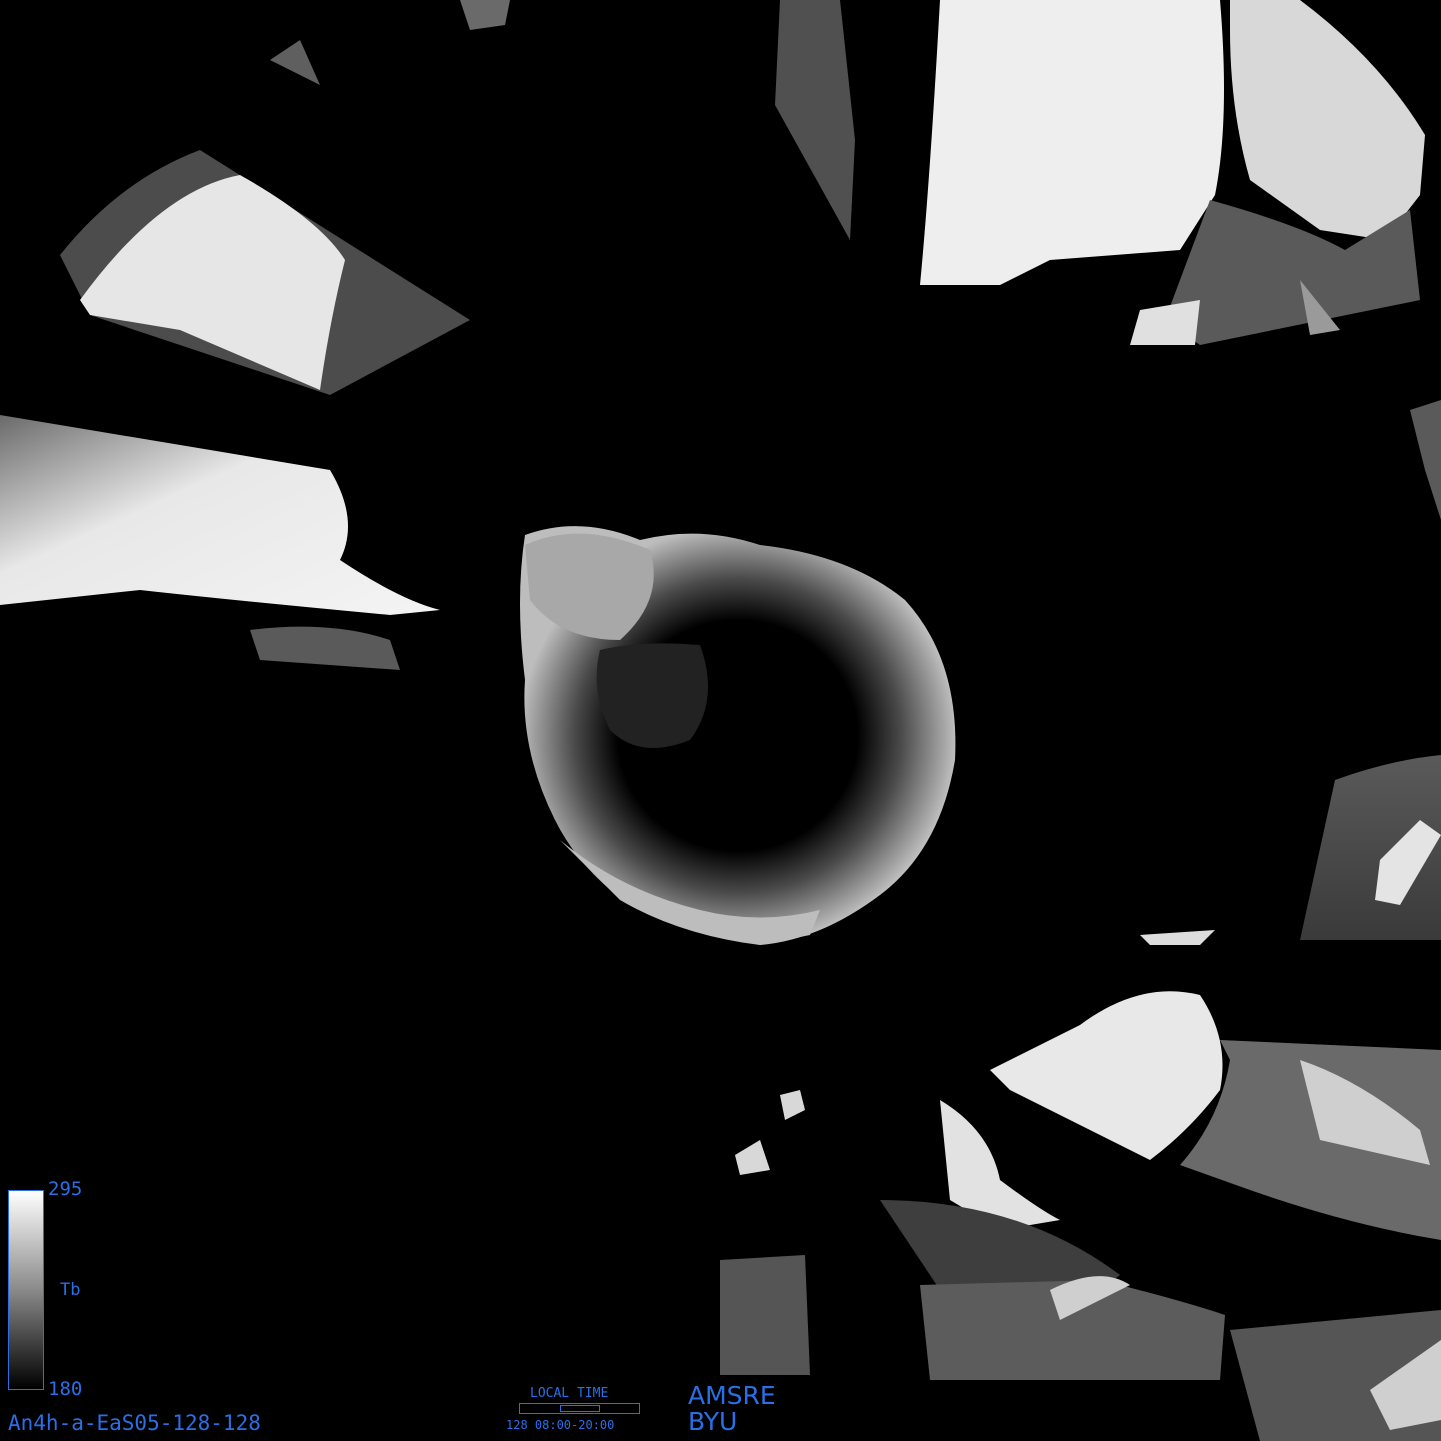  What do you see at coordinates (26, 1290) in the screenshot?
I see `colorbar-gradient` at bounding box center [26, 1290].